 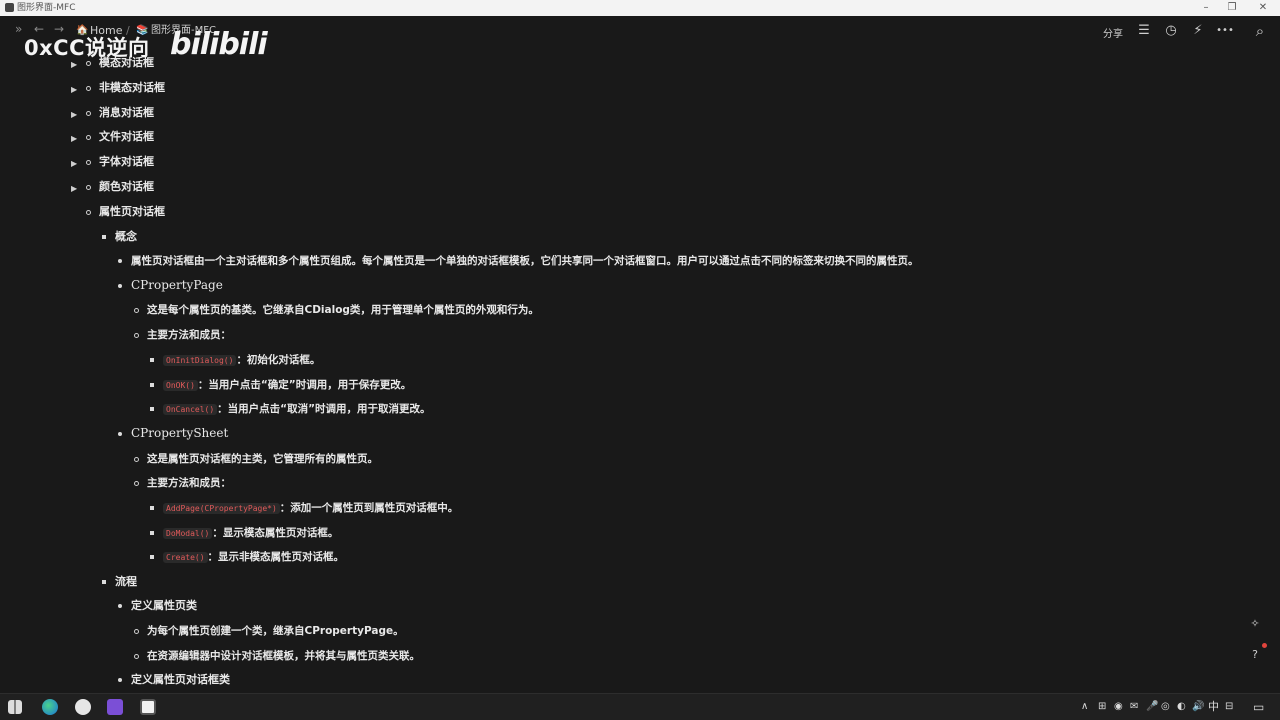 What do you see at coordinates (349, 561) in the screenshot?
I see `list-item: Create() ：显示非模态属性页对话框。` at bounding box center [349, 561].